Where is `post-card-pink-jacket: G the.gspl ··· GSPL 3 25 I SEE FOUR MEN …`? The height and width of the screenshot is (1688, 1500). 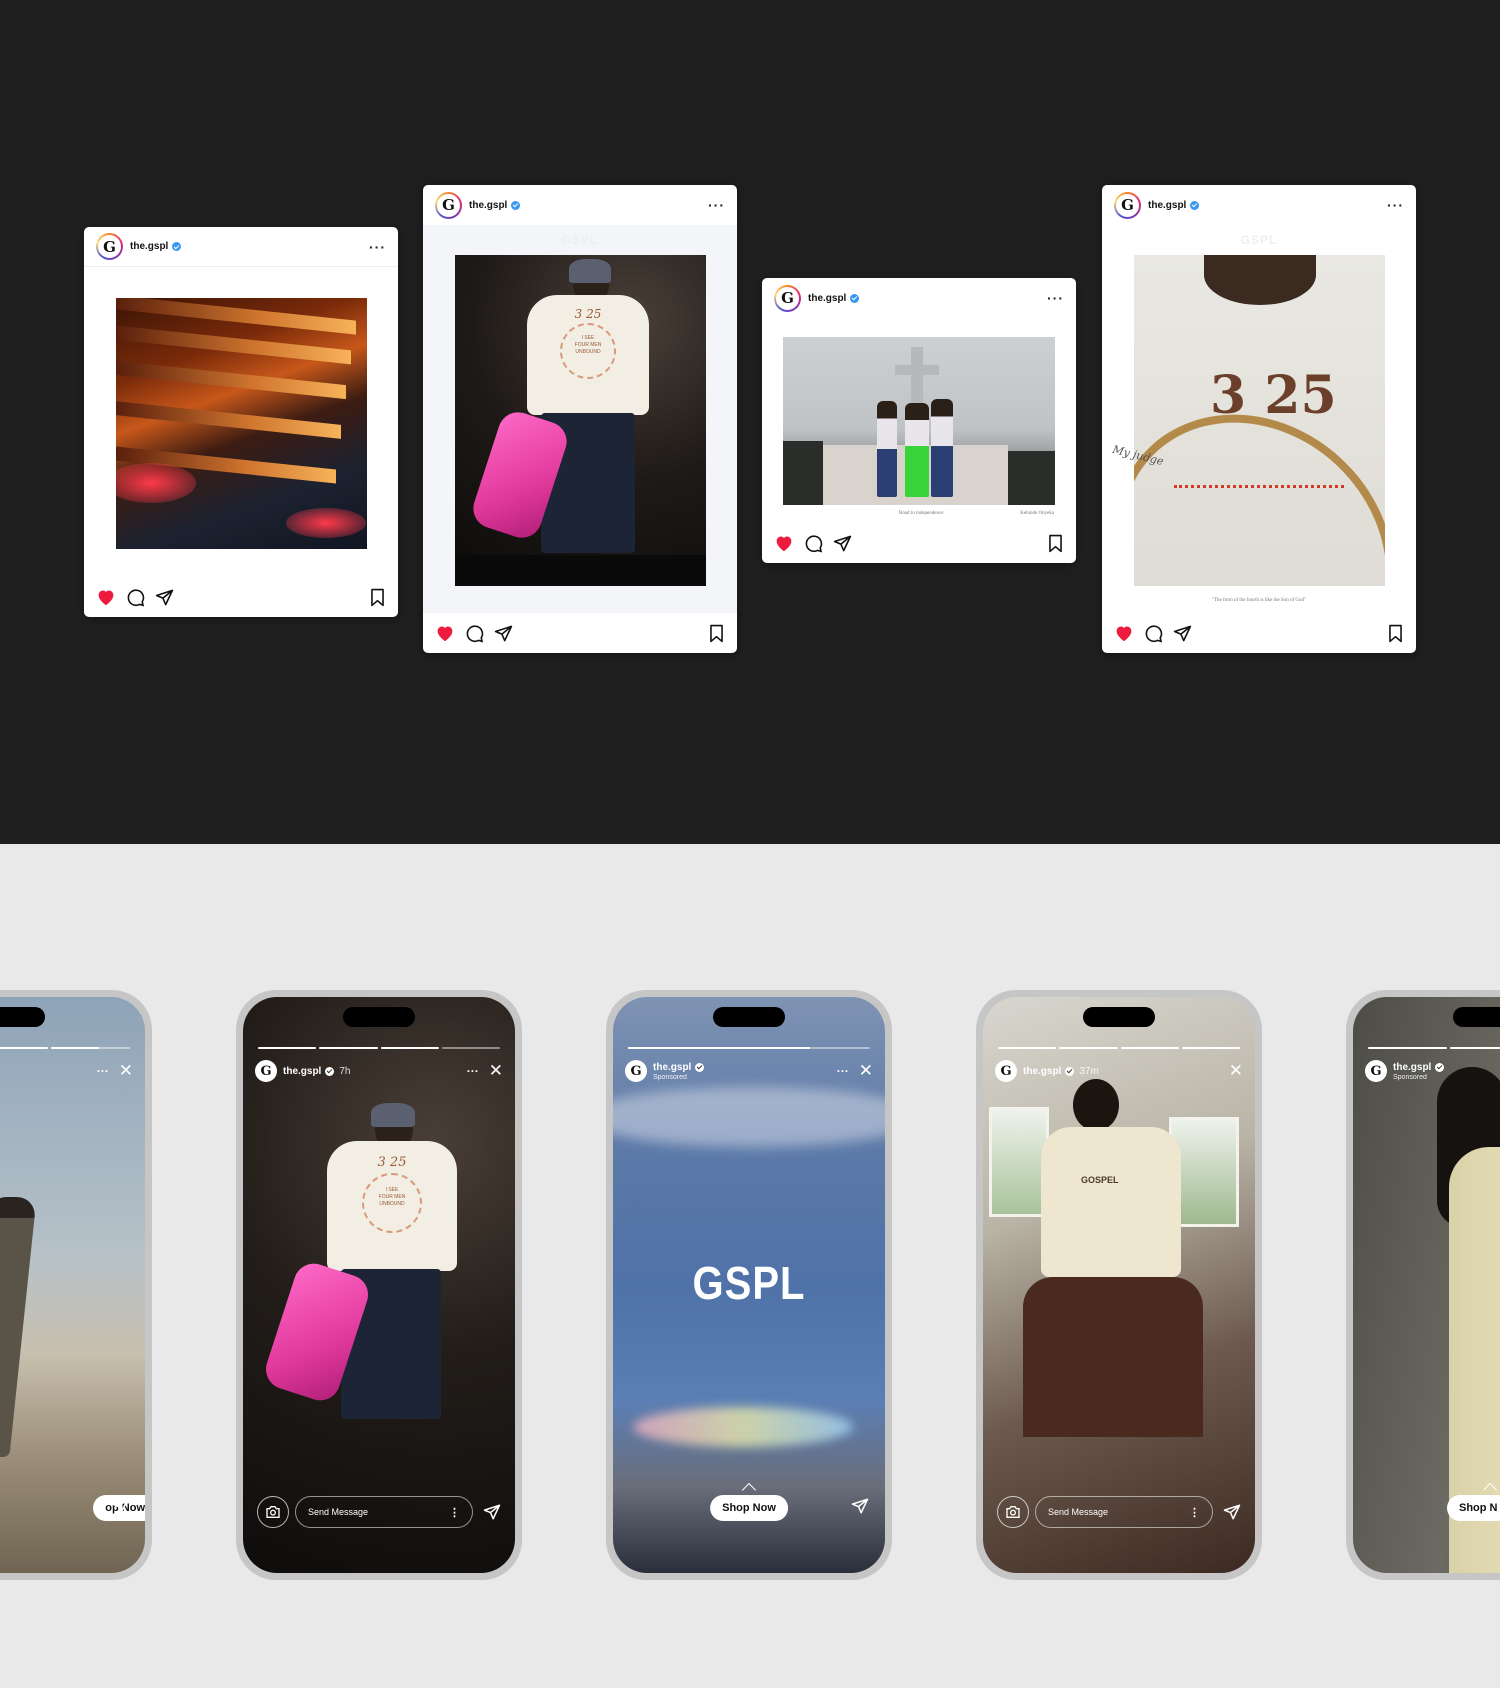
post-card-pink-jacket: G the.gspl ··· GSPL 3 25 I SEE FOUR MEN … is located at coordinates (580, 419).